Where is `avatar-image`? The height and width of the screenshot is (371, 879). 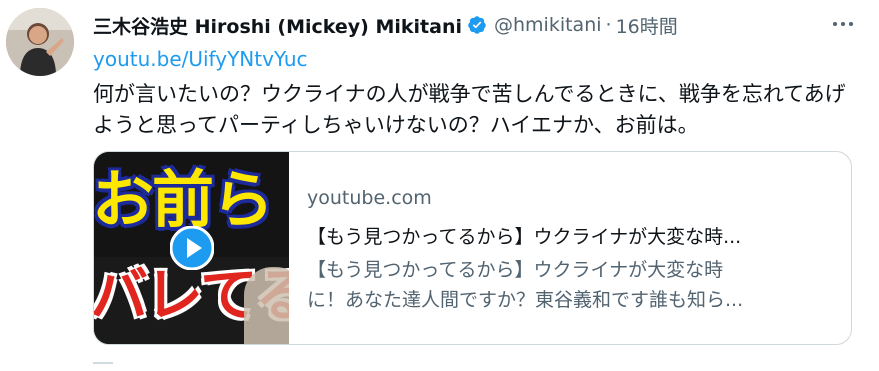
avatar-image is located at coordinates (40, 42).